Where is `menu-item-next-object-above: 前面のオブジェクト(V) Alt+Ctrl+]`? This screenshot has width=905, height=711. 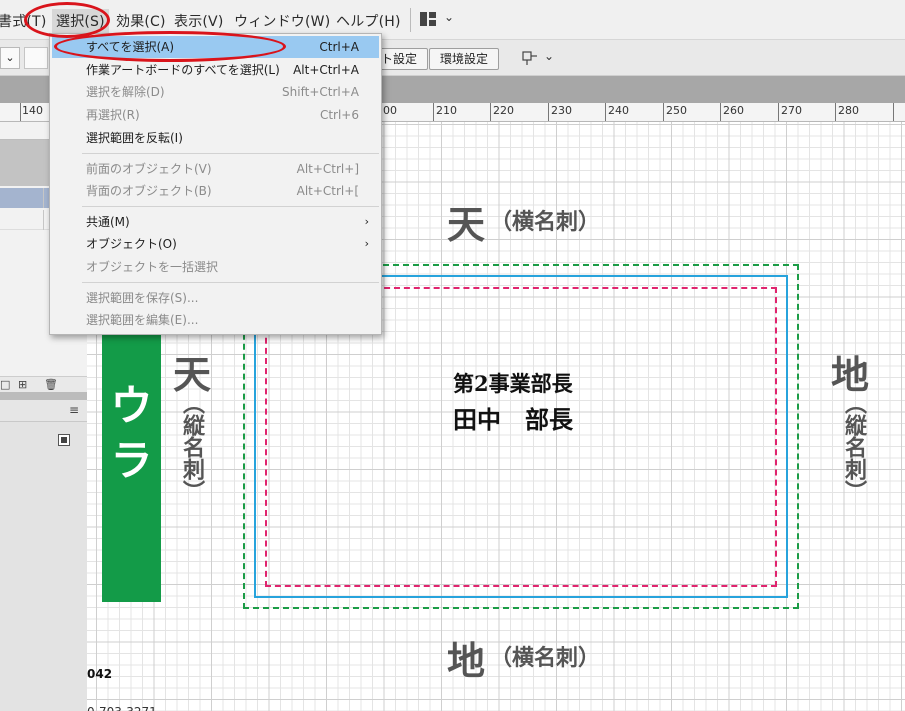
menu-item-next-object-above: 前面のオブジェクト(V) Alt+Ctrl+] is located at coordinates (215, 169).